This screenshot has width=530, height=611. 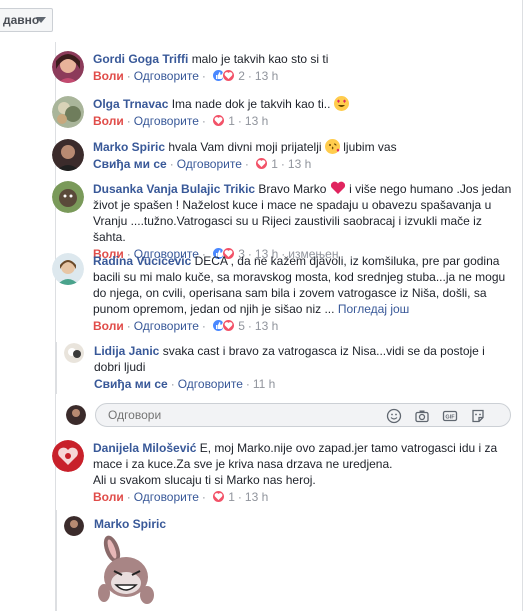 What do you see at coordinates (126, 351) in the screenshot?
I see `commenter-name: Lidija Janic` at bounding box center [126, 351].